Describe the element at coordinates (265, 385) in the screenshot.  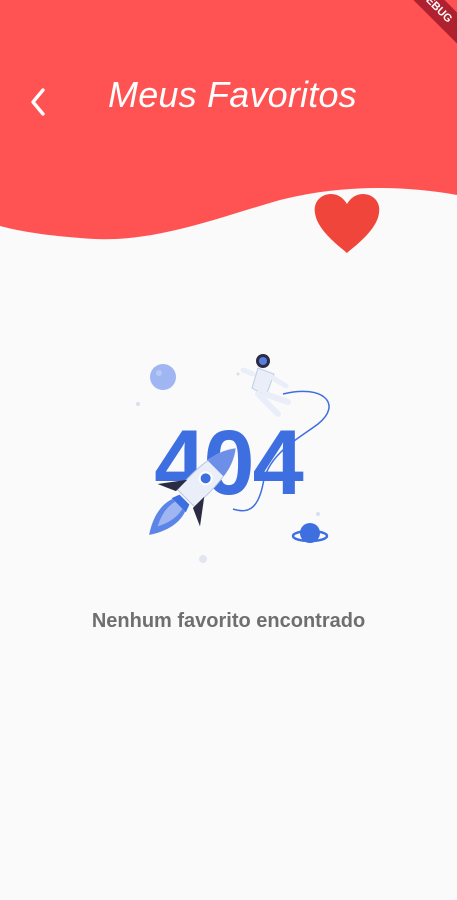
I see `astronaut-icon` at that location.